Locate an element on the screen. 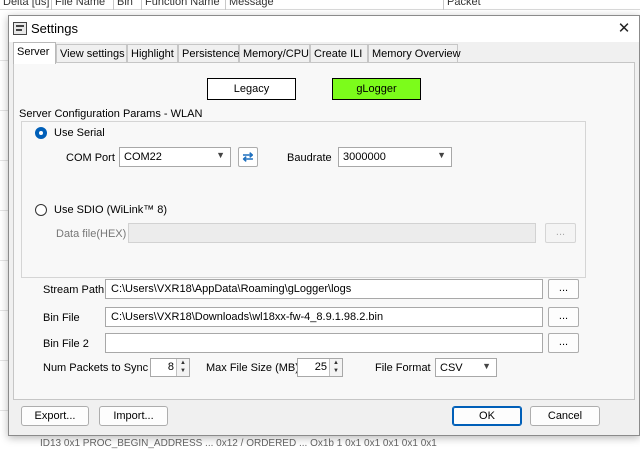  column-header-packet: Packet is located at coordinates (542, 5).